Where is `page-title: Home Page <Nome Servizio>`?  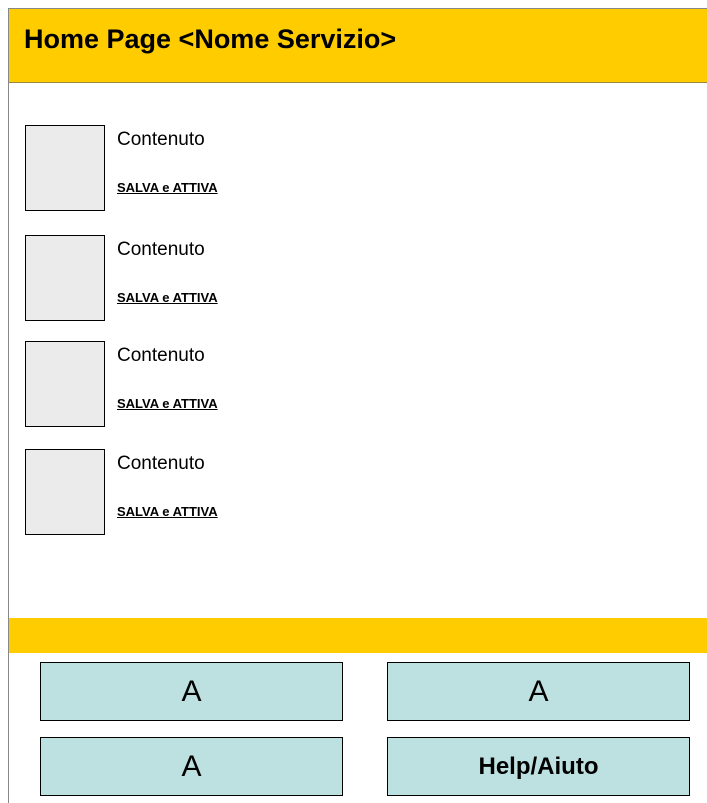
page-title: Home Page <Nome Servizio> is located at coordinates (210, 39).